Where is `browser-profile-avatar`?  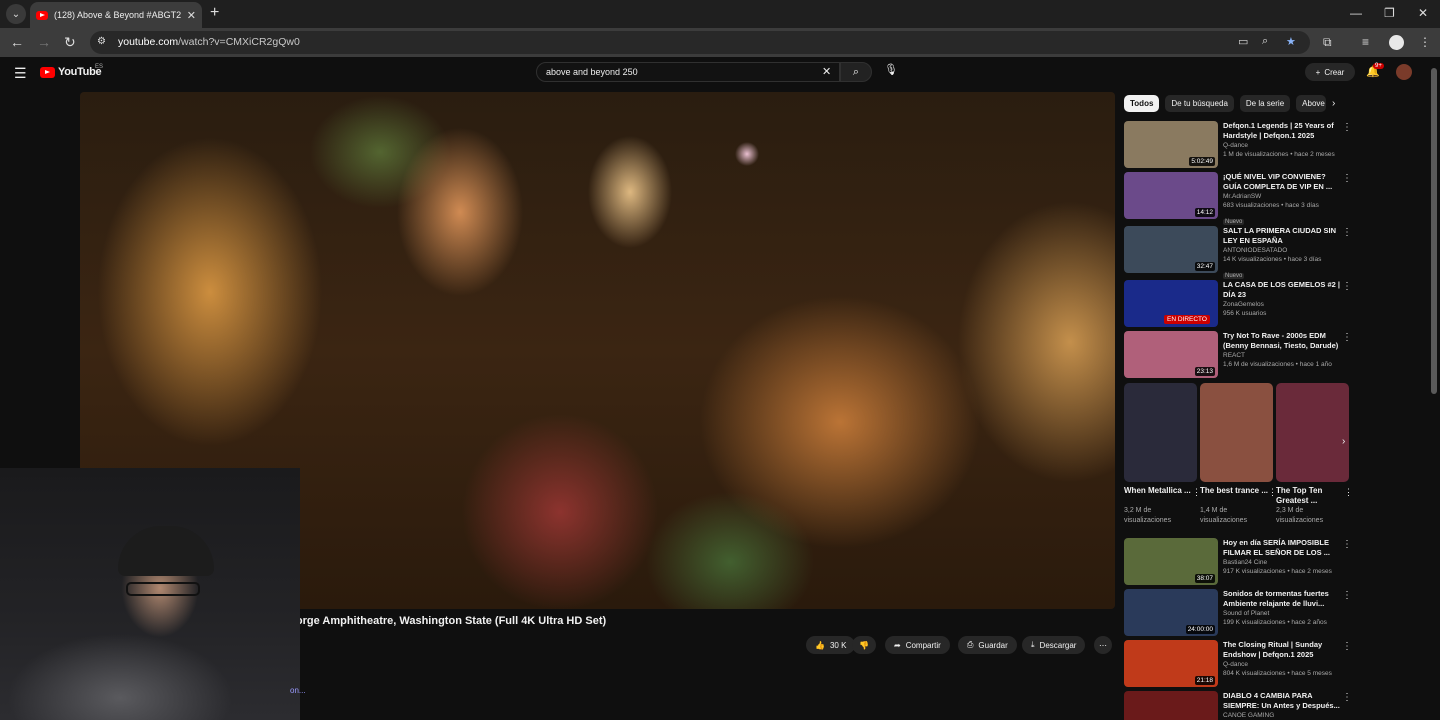
browser-profile-avatar is located at coordinates (1396, 42).